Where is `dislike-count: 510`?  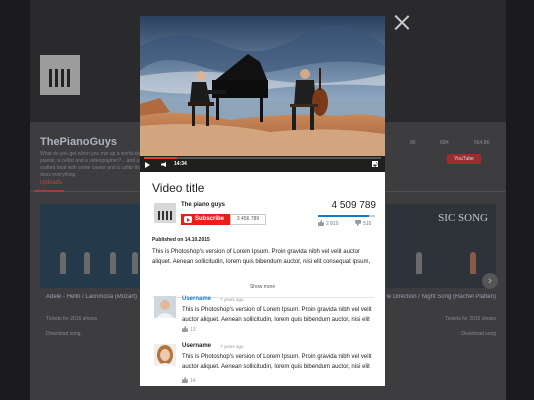
dislike-count: 510 is located at coordinates (367, 224).